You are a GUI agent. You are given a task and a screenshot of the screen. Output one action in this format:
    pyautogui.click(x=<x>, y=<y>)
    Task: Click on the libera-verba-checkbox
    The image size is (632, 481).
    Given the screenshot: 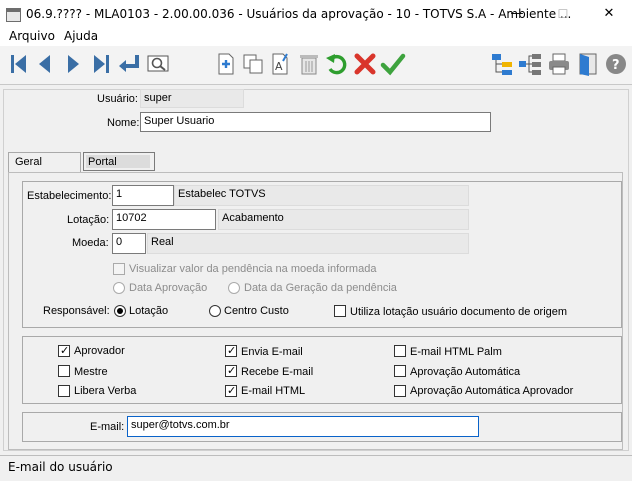 What is the action you would take?
    pyautogui.click(x=64, y=391)
    